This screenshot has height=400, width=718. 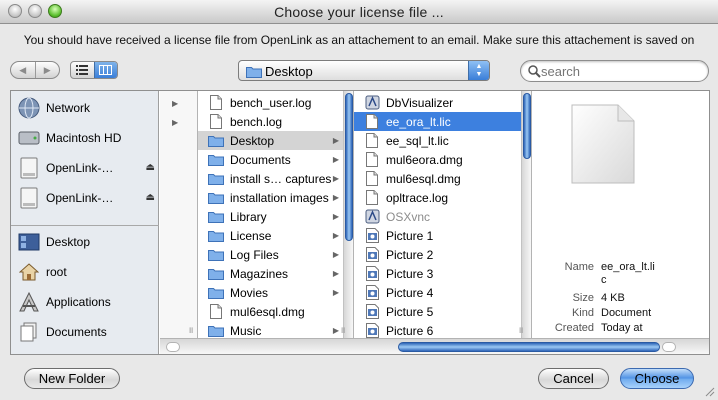 I want to click on file-list-row: Picture 1, so click(x=442, y=235).